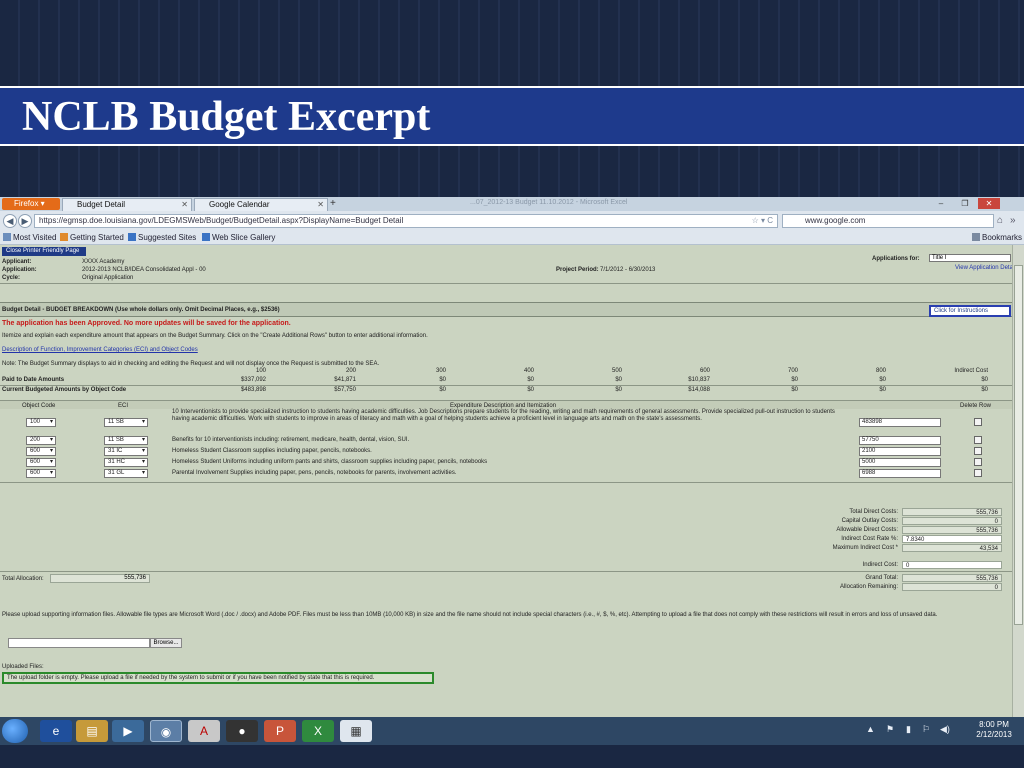 The image size is (1024, 768). I want to click on amount-input: 2100, so click(900, 451).